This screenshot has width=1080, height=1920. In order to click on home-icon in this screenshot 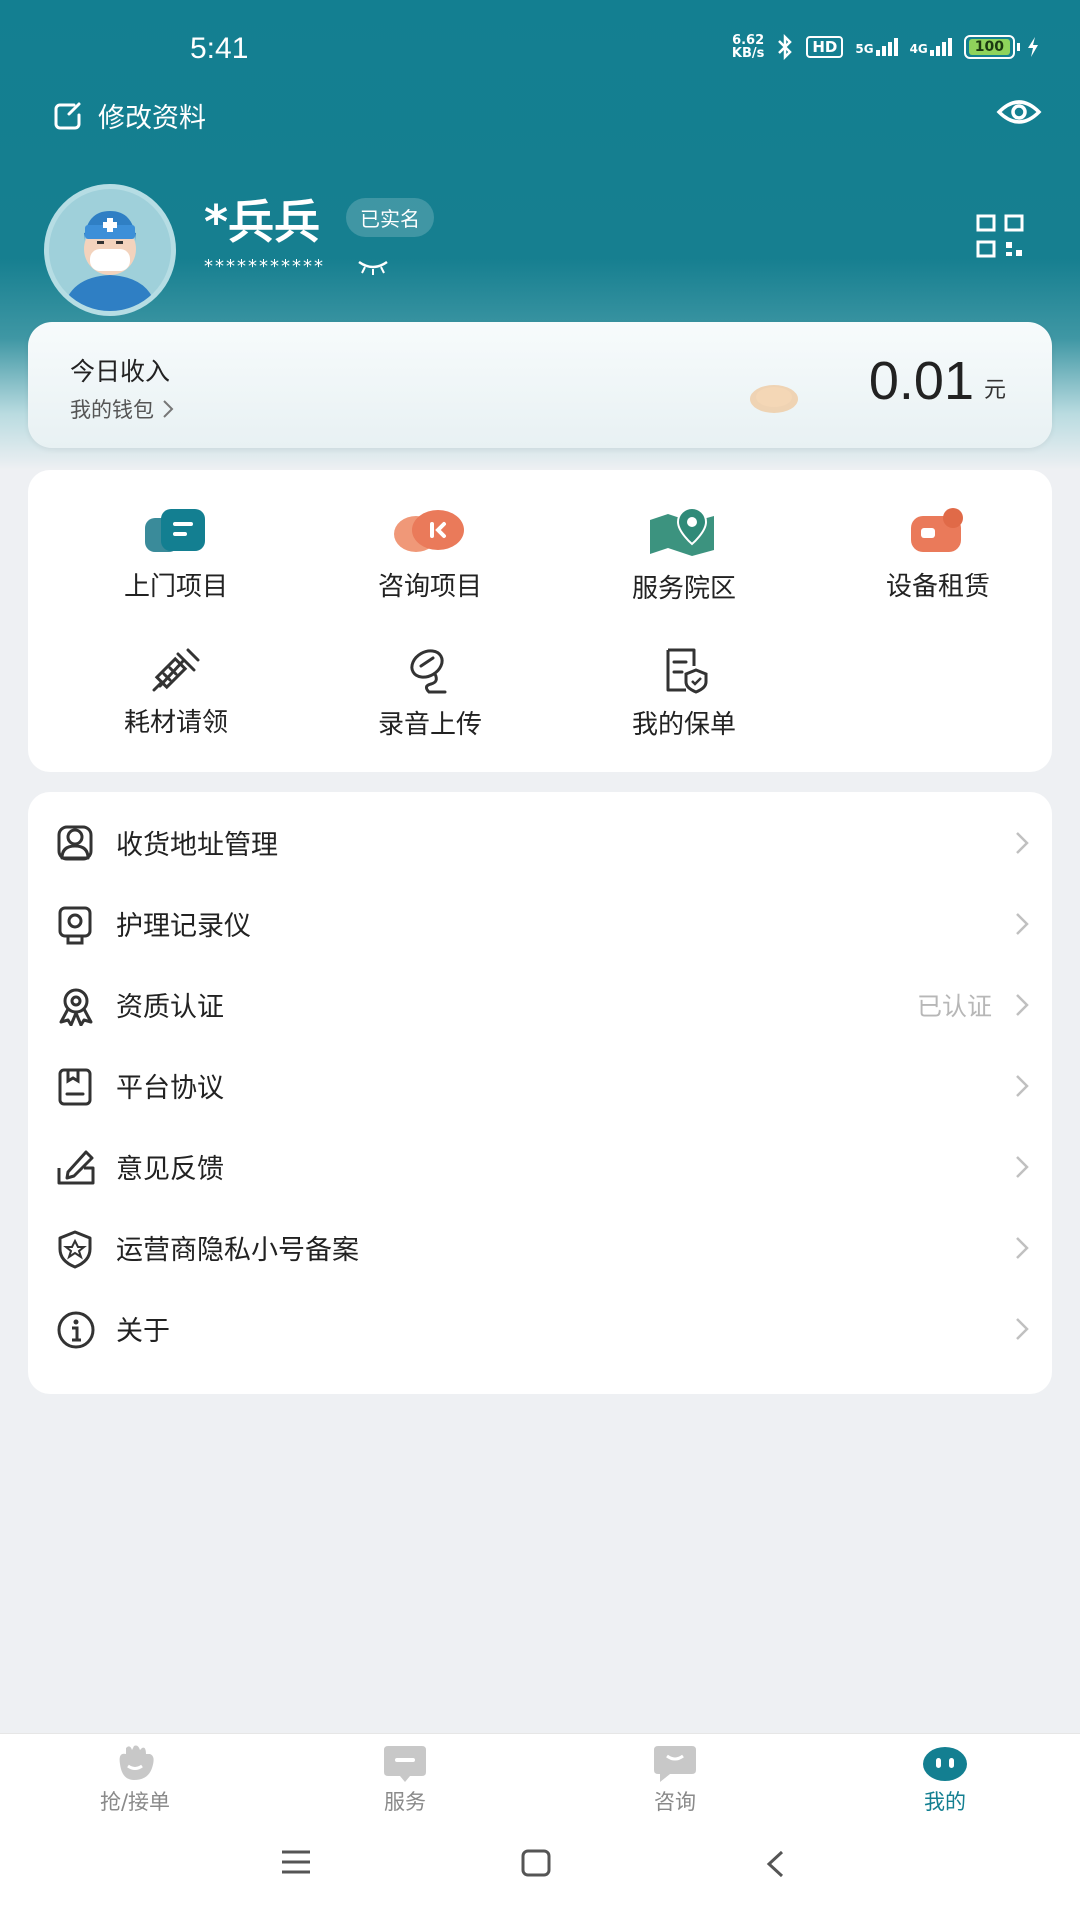, I will do `click(536, 1863)`.